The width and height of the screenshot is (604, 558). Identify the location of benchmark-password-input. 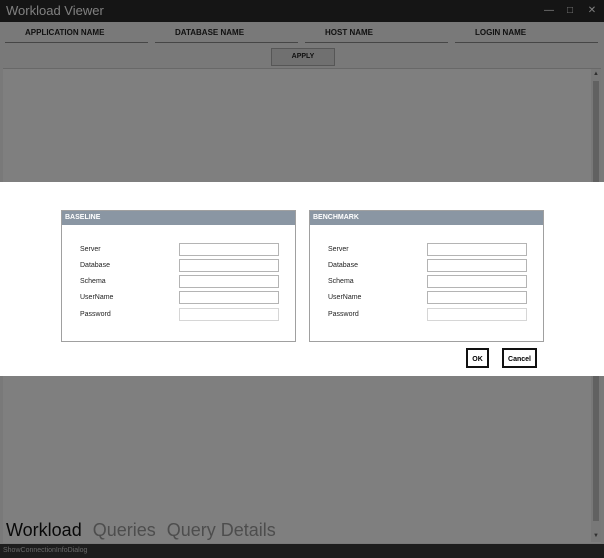
(477, 314).